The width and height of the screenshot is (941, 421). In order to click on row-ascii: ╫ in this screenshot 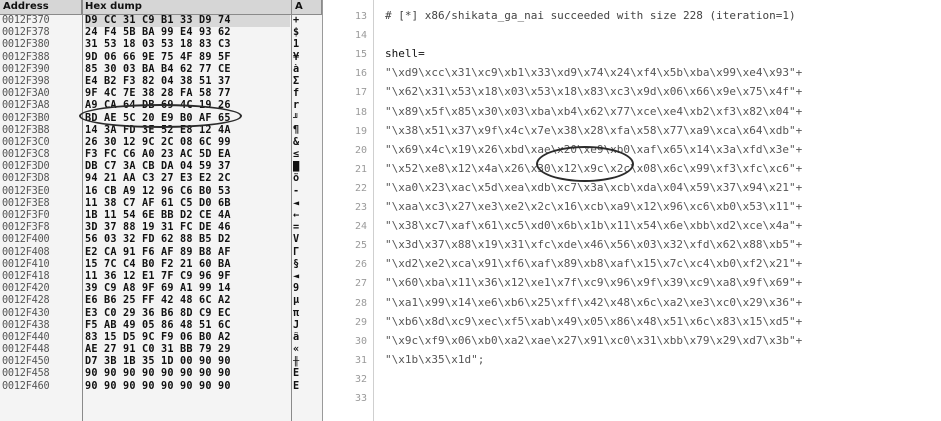, I will do `click(296, 362)`.